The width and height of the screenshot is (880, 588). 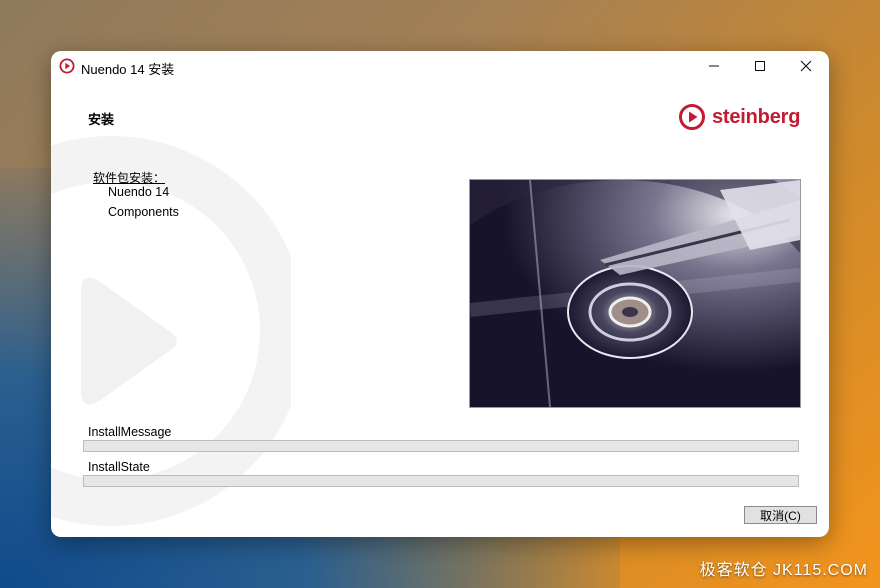 I want to click on package-install-label: 软件包安装：, so click(x=129, y=178).